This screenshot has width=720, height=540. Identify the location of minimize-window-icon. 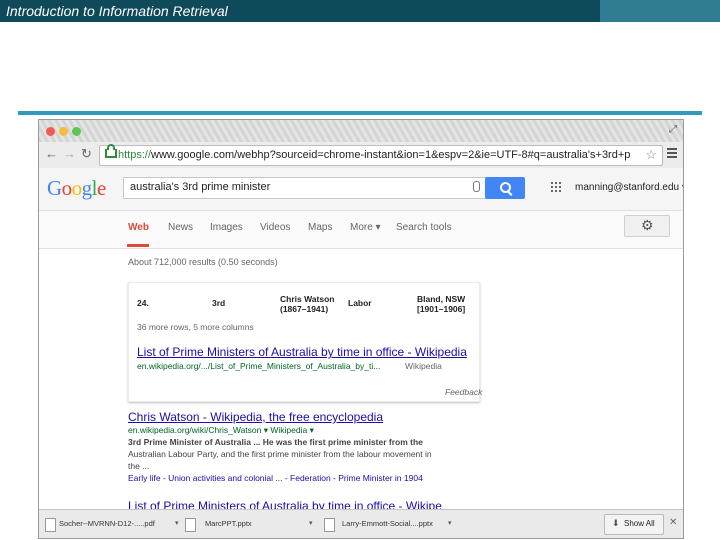
(63, 131).